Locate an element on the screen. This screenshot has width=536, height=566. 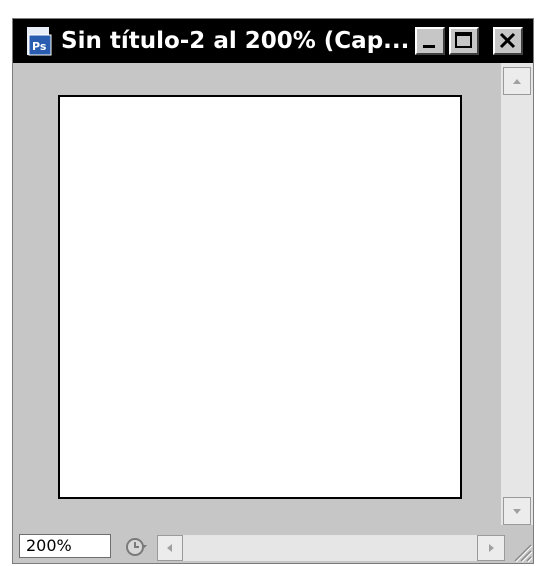
maximize-icon is located at coordinates (463, 40).